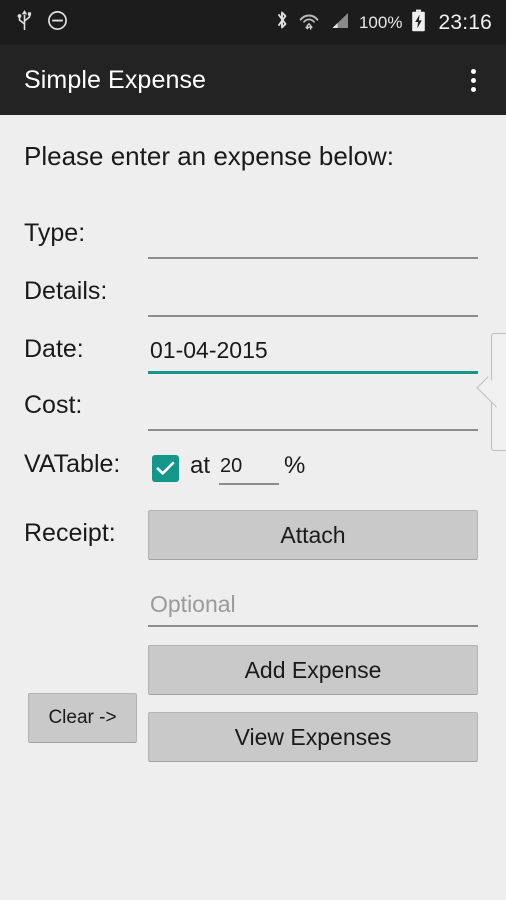  I want to click on do-not-disturb-icon, so click(57, 23).